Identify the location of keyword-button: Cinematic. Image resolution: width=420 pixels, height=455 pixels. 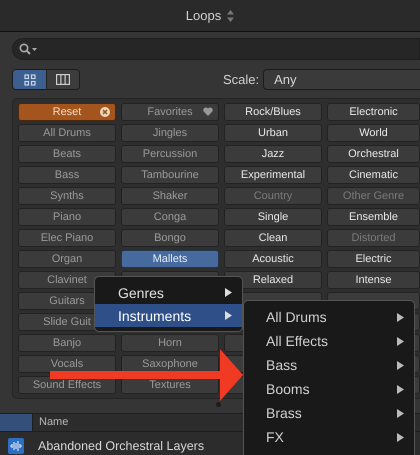
(373, 175).